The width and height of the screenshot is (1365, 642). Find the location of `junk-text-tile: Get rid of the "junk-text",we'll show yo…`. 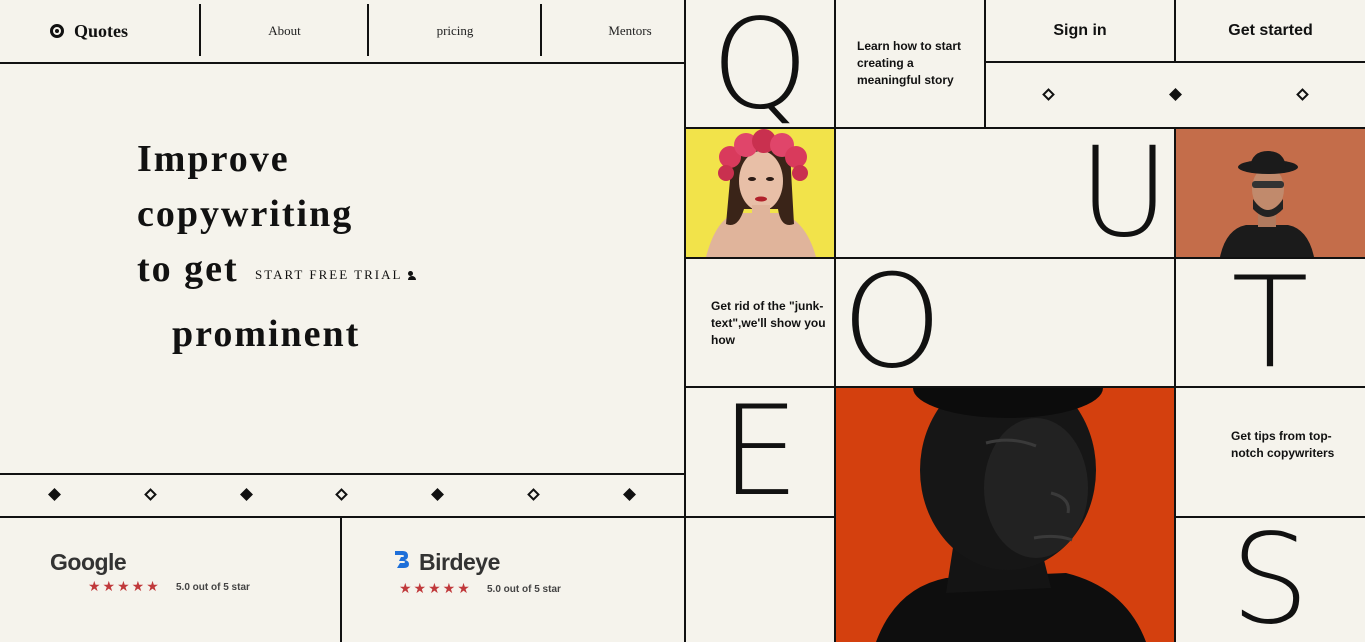

junk-text-tile: Get rid of the "junk-text",we'll show yo… is located at coordinates (768, 323).